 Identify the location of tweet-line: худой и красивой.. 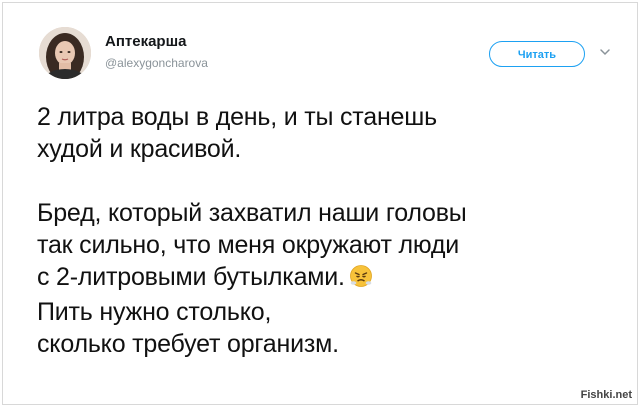
(139, 149).